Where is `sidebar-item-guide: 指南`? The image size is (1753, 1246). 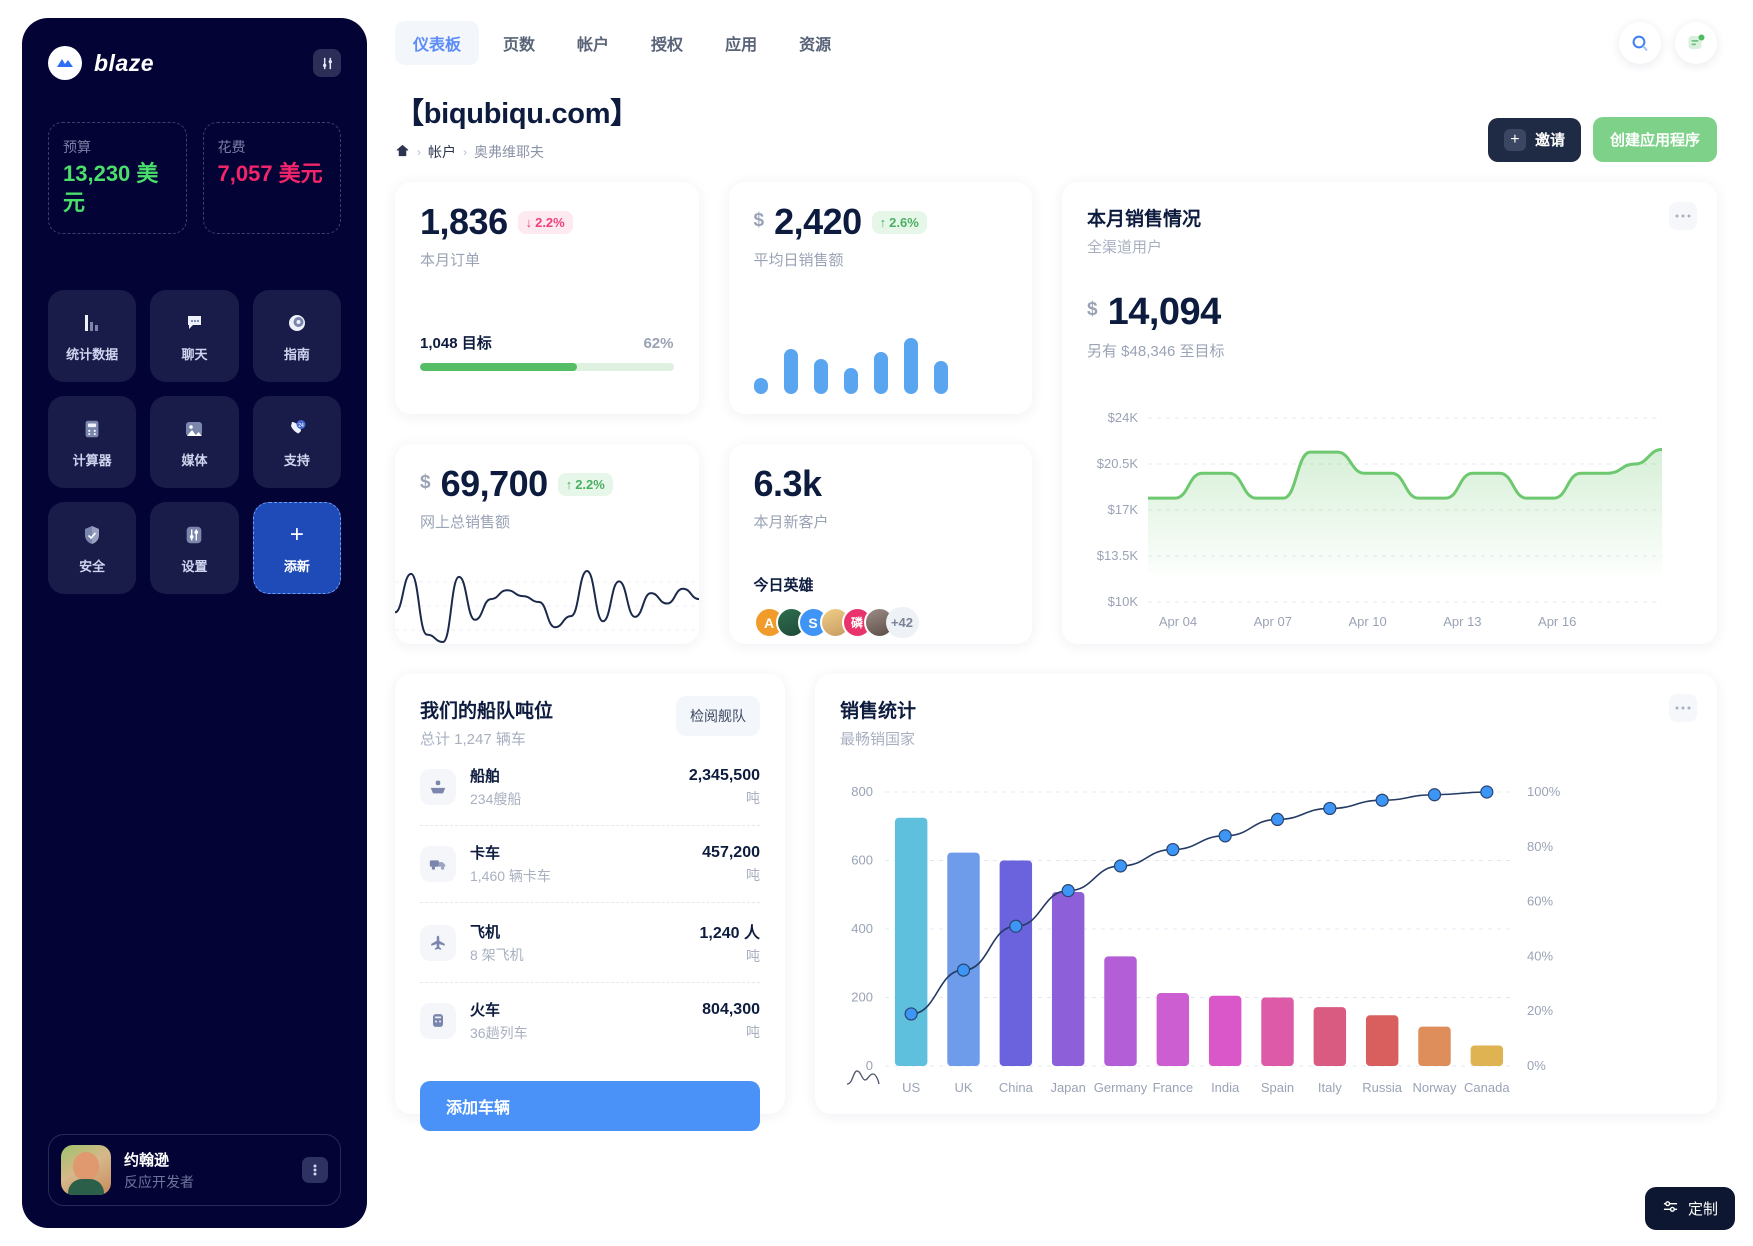 sidebar-item-guide: 指南 is located at coordinates (296, 336).